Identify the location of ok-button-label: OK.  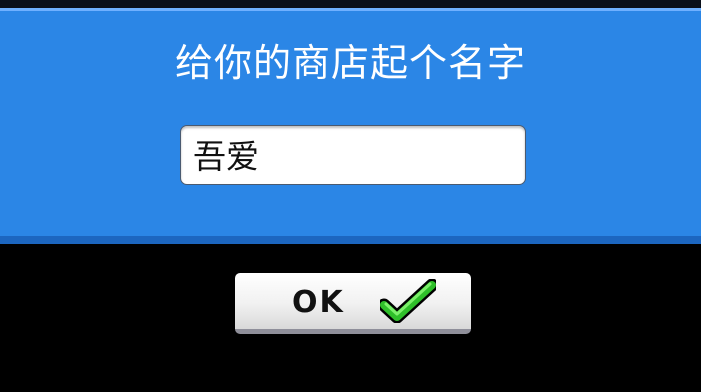
(318, 302).